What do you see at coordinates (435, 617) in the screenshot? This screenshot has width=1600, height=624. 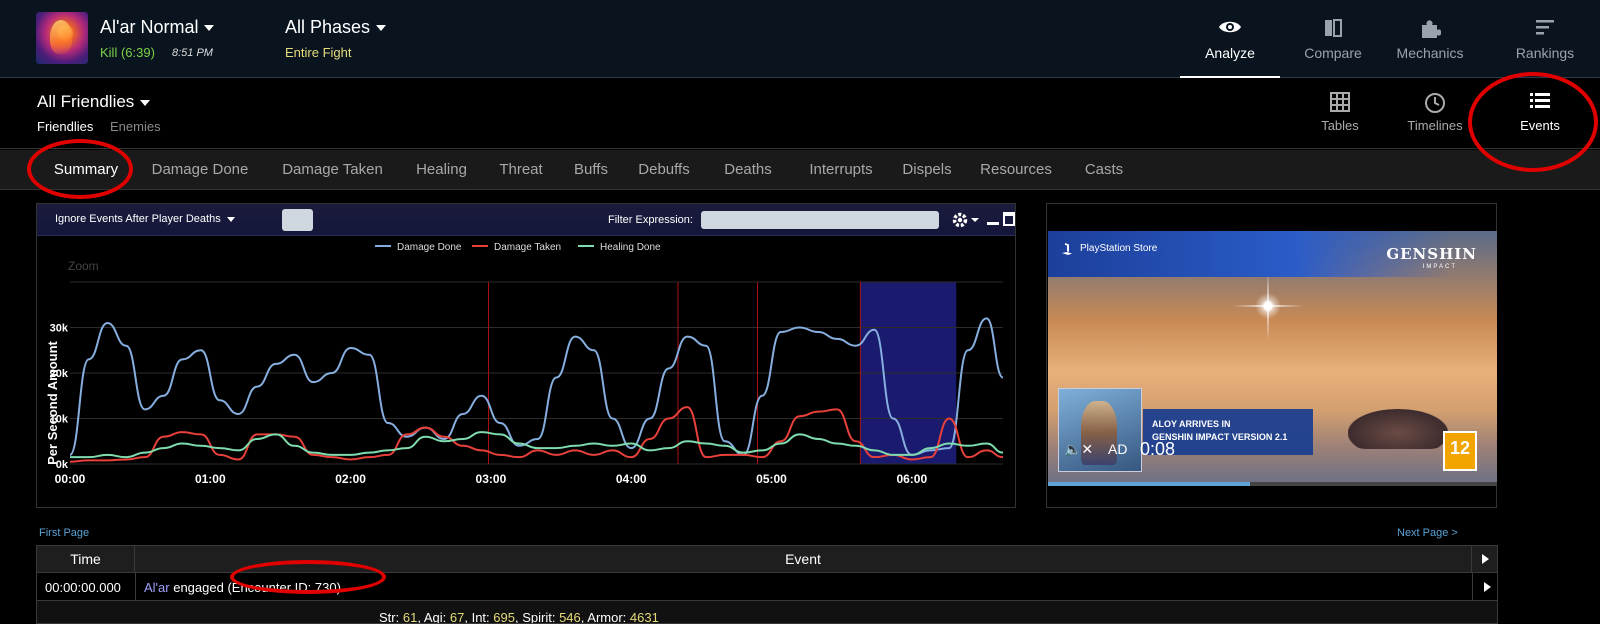 I see `stat-label: Agi:` at bounding box center [435, 617].